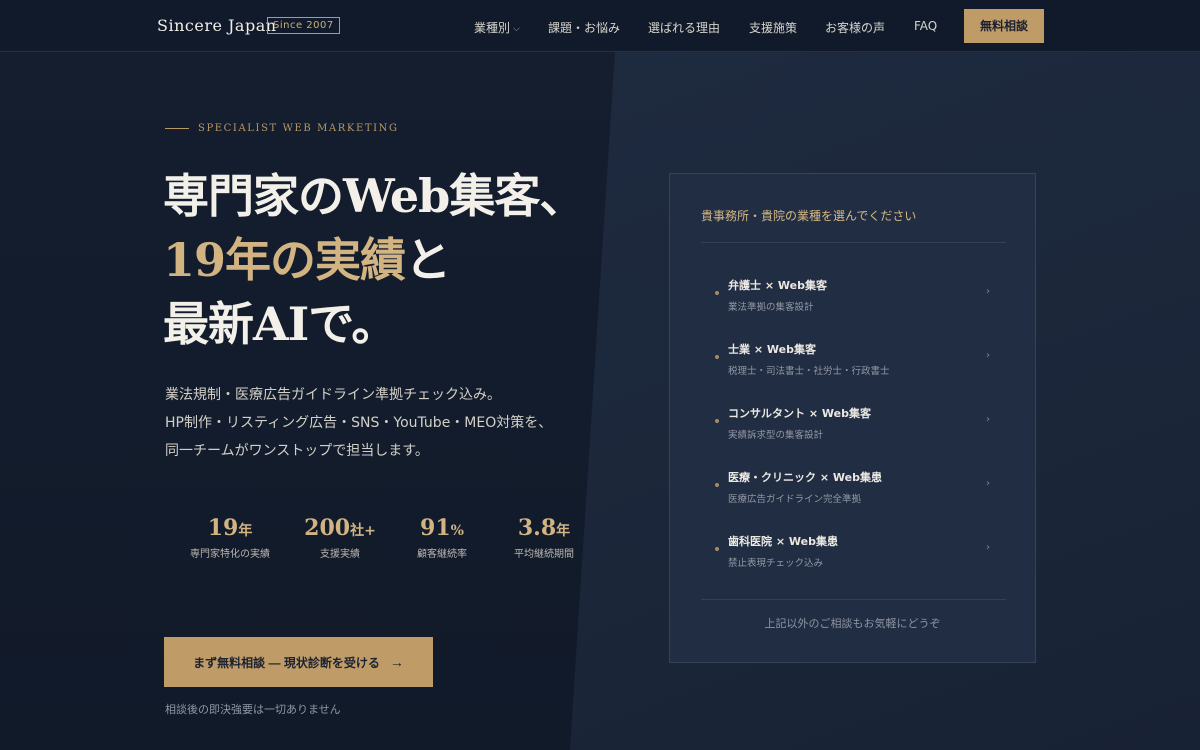 This screenshot has width=1200, height=750. I want to click on headline-line-3: 最新AIで。, so click(280, 324).